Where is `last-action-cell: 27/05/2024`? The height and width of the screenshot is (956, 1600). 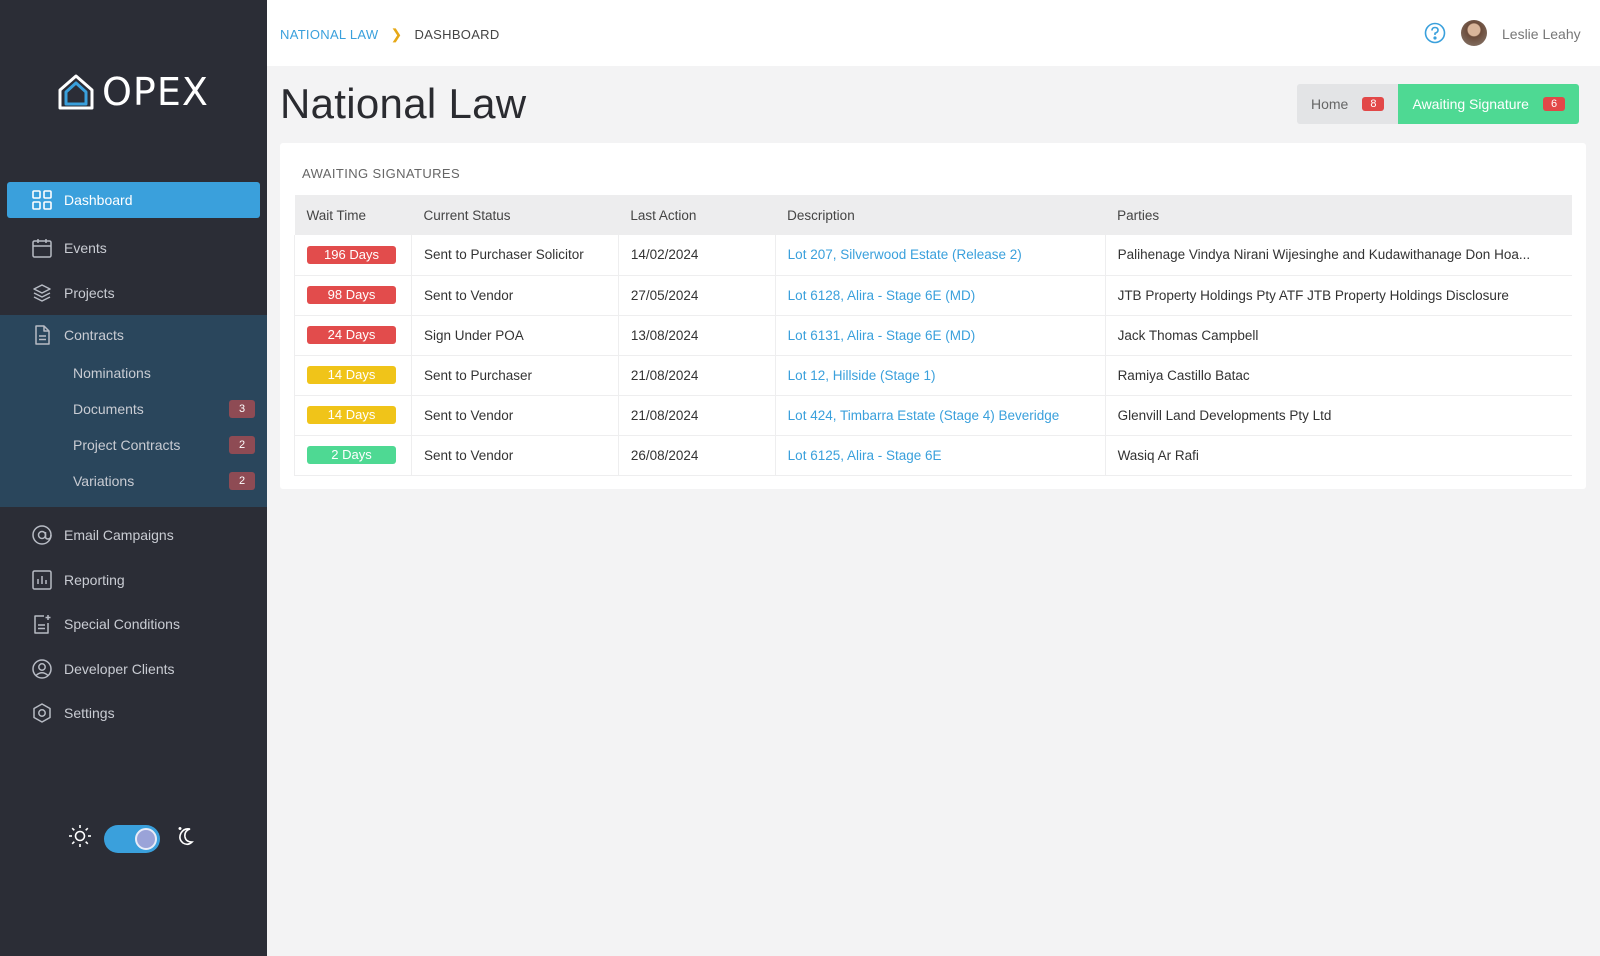
last-action-cell: 27/05/2024 is located at coordinates (697, 295).